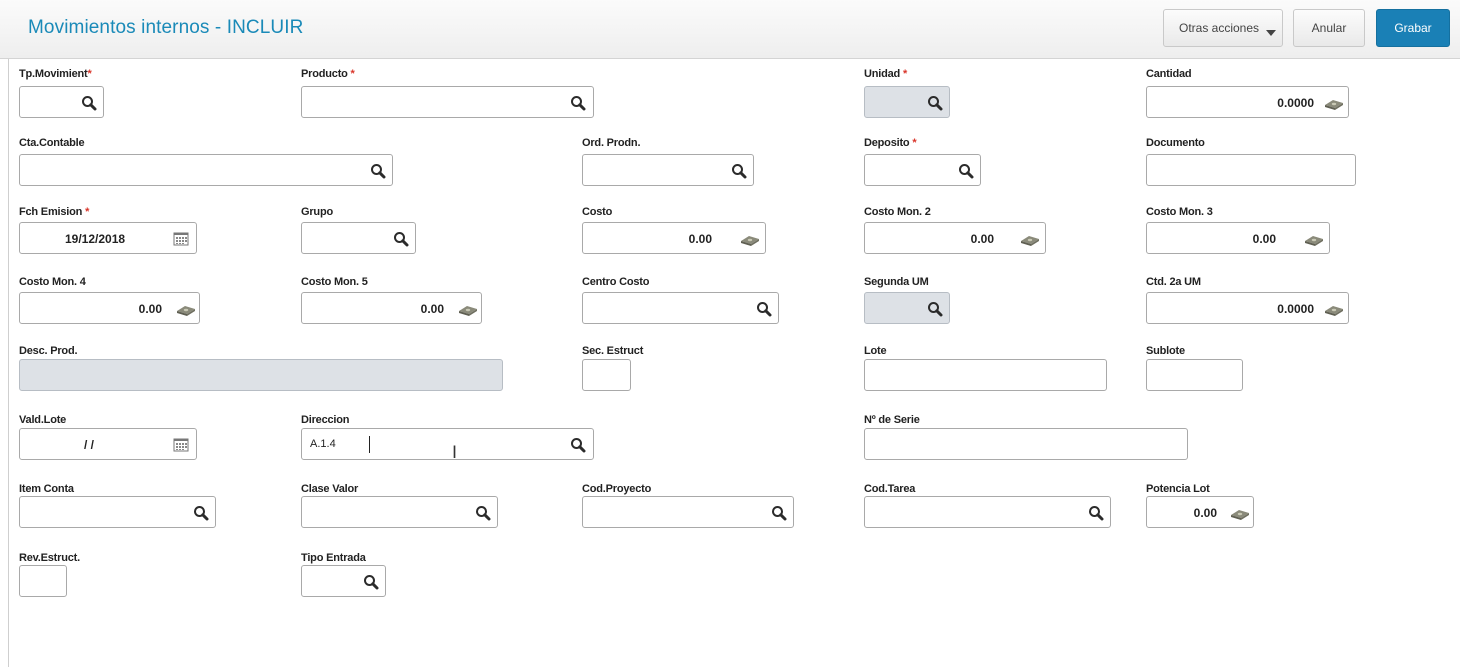 The width and height of the screenshot is (1460, 667). I want to click on costo-mon3-field: 0.00, so click(1238, 238).